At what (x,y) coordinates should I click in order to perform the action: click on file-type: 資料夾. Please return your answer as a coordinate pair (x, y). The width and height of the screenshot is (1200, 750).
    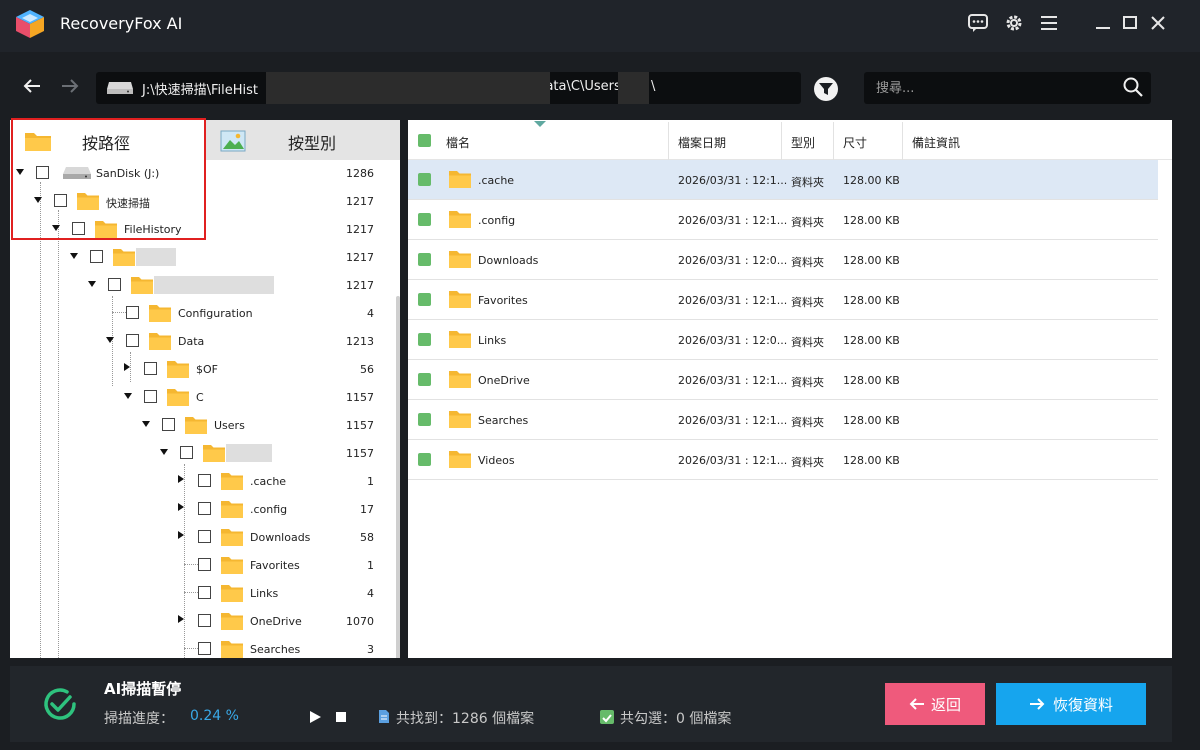
    Looking at the image, I should click on (807, 222).